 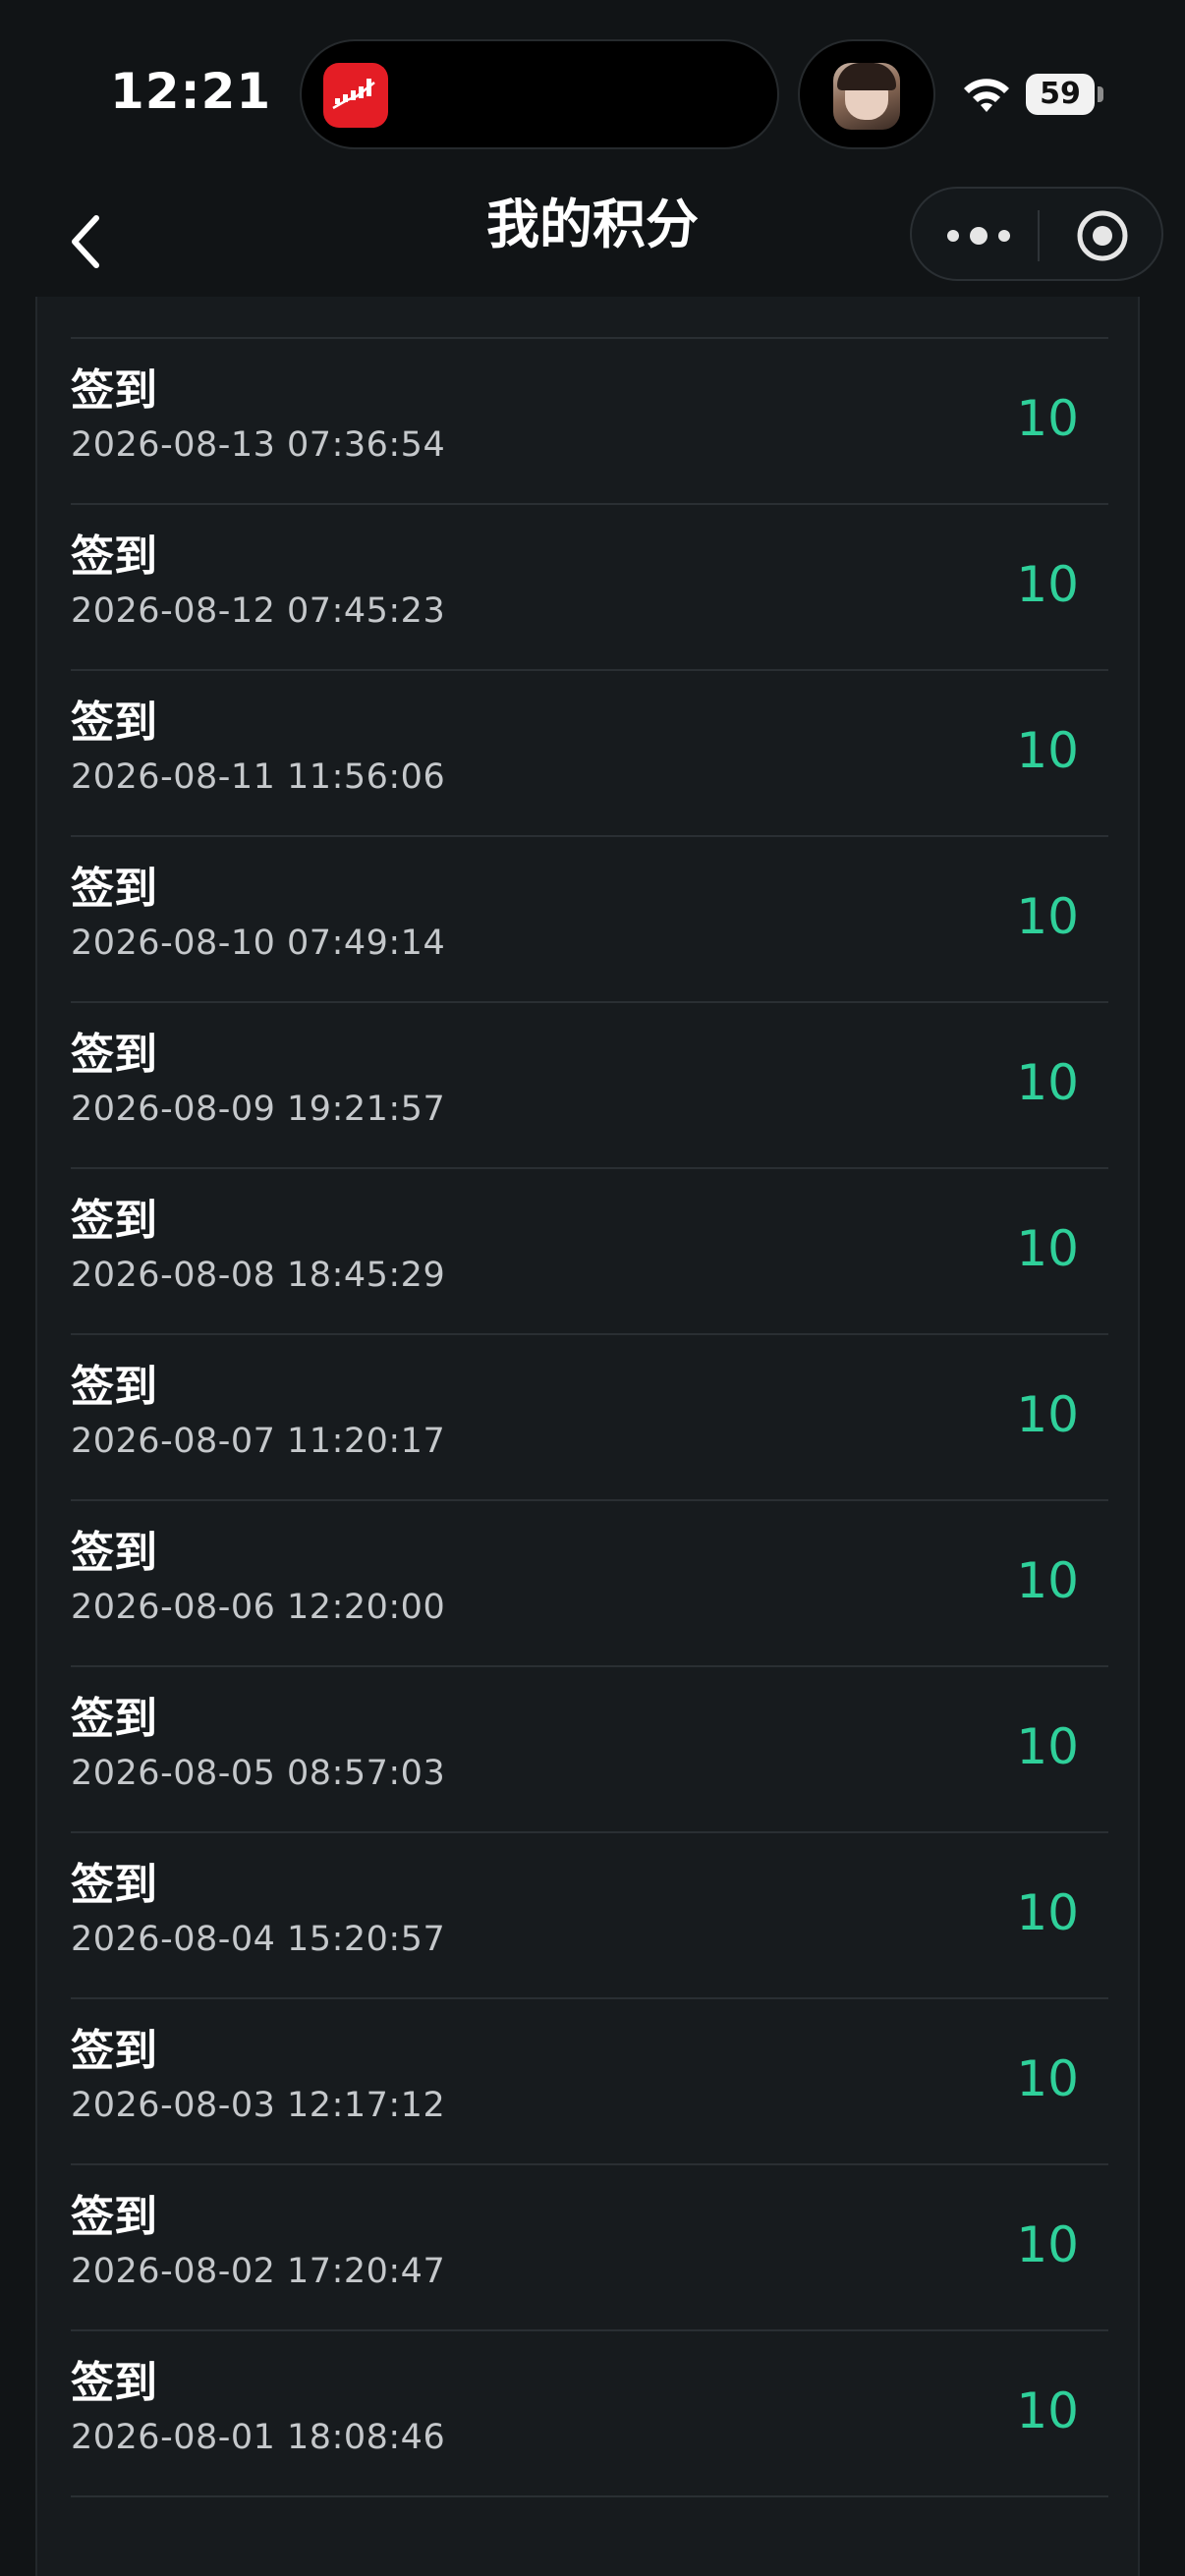 I want to click on battery-tip, so click(x=1100, y=94).